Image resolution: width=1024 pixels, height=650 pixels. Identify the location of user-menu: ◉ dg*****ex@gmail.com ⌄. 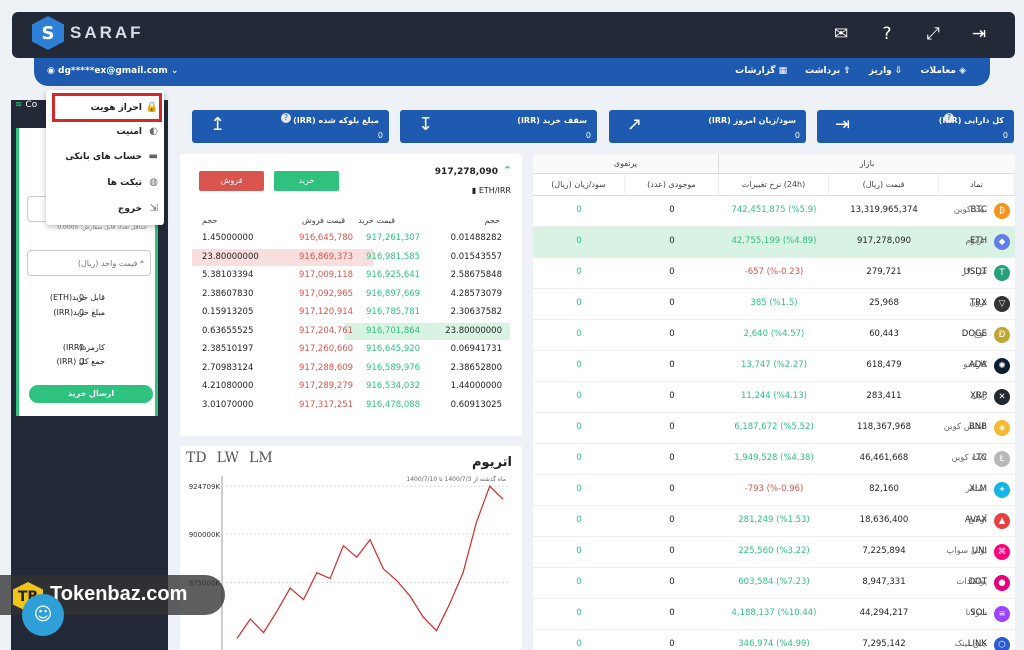
(112, 71).